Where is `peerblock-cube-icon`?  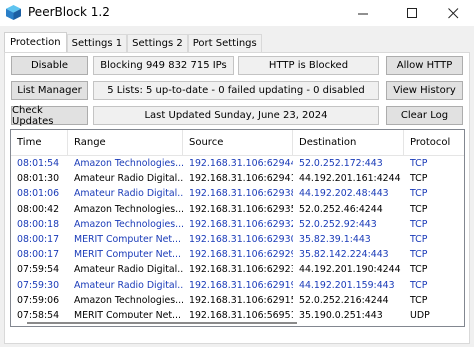
peerblock-cube-icon is located at coordinates (13, 12).